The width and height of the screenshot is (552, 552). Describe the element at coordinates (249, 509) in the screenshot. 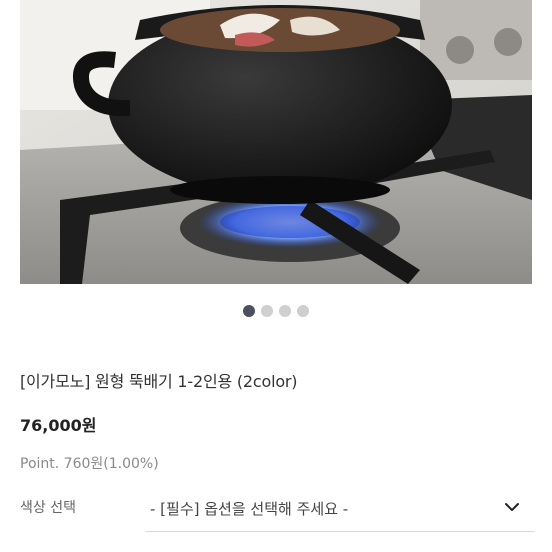

I see `color-option-placeholder: - [필수] 옵션을 선택해 주세요 -` at that location.